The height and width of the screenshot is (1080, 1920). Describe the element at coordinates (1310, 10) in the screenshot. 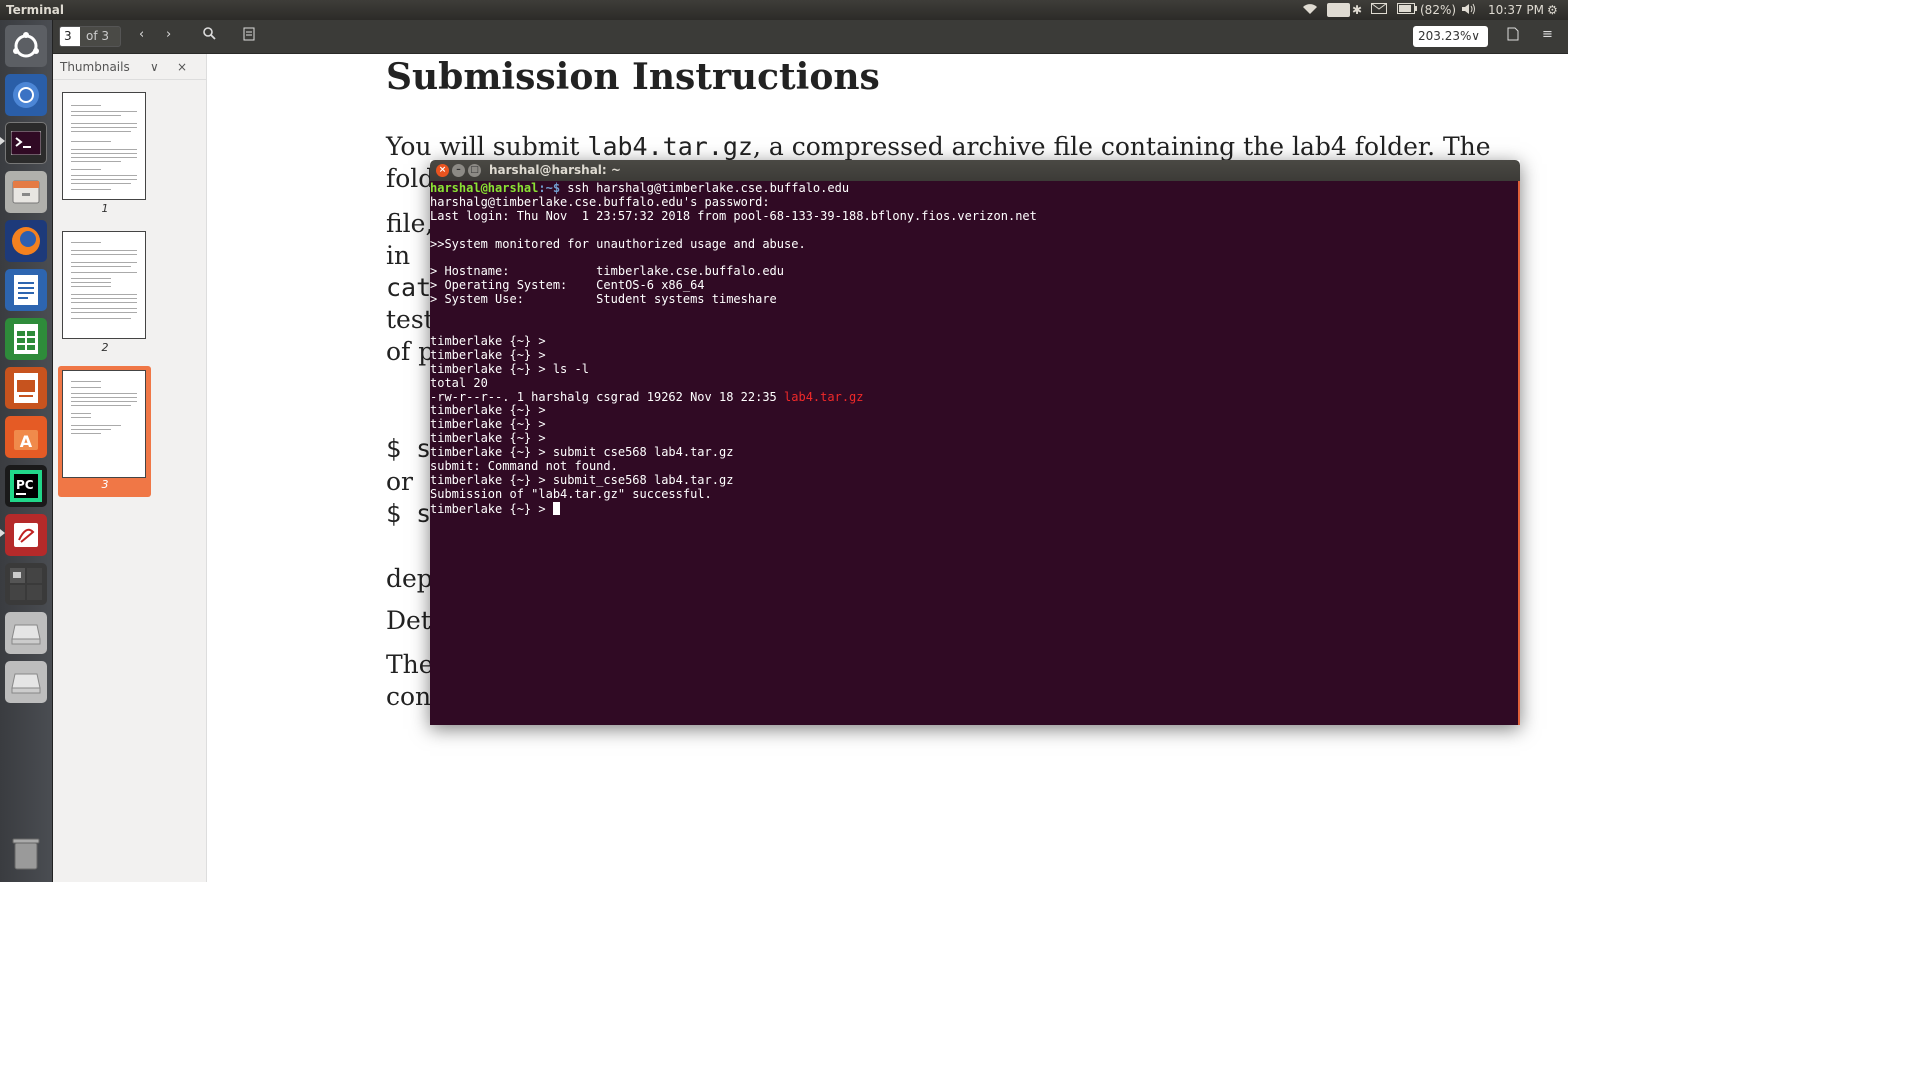

I see `wifi-icon` at that location.